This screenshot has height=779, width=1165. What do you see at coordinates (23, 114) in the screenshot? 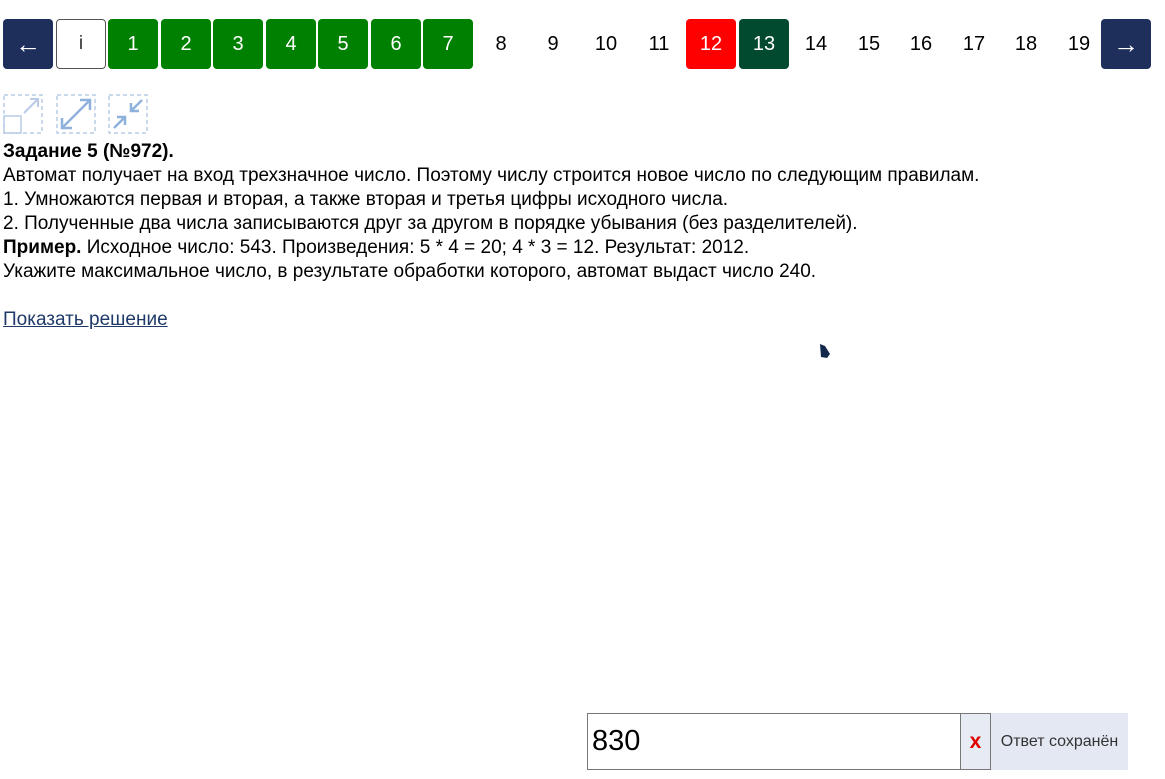
I see `expand-corner-icon` at bounding box center [23, 114].